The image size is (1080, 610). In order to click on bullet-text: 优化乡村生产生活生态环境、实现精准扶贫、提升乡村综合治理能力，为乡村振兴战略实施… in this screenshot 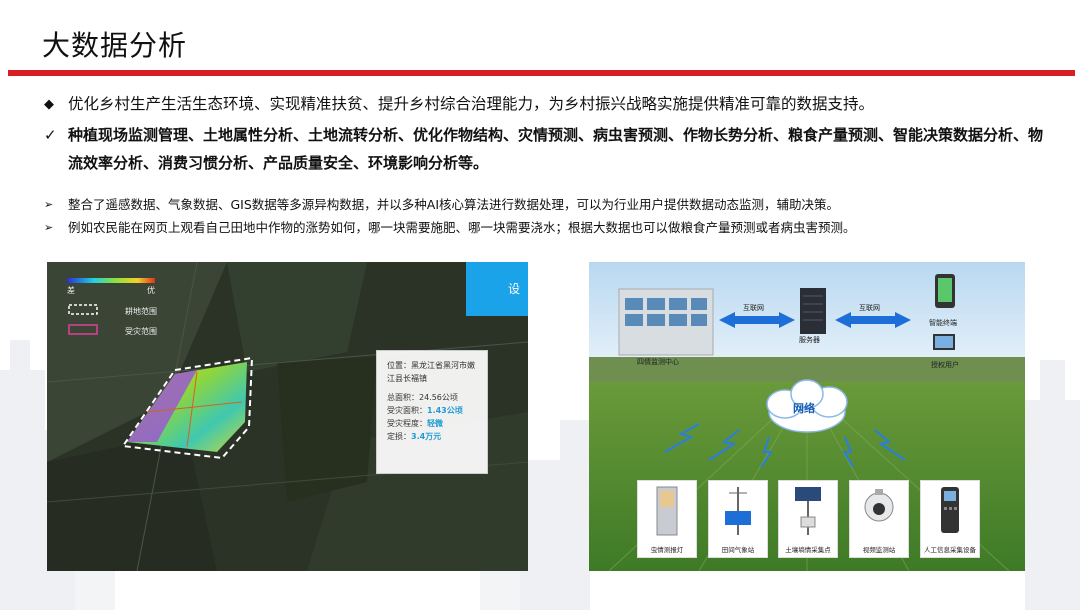, I will do `click(471, 104)`.